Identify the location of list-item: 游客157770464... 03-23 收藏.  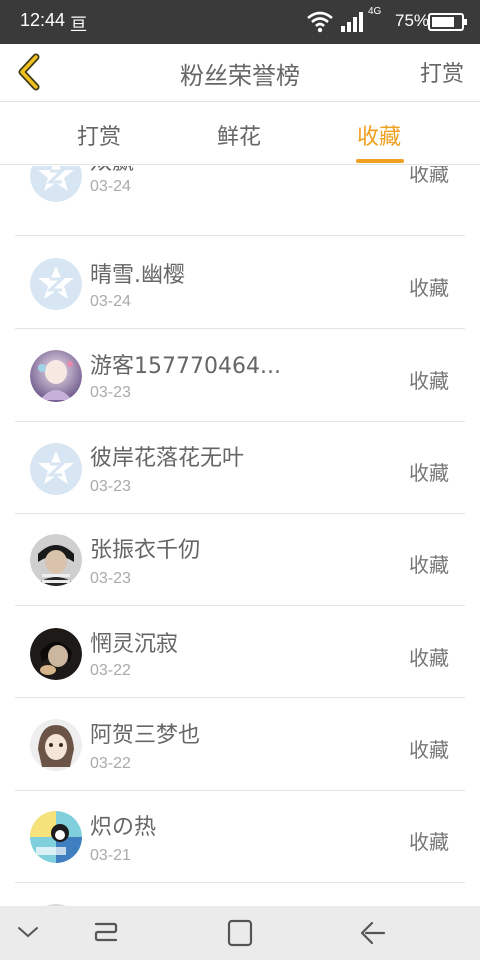
(240, 376).